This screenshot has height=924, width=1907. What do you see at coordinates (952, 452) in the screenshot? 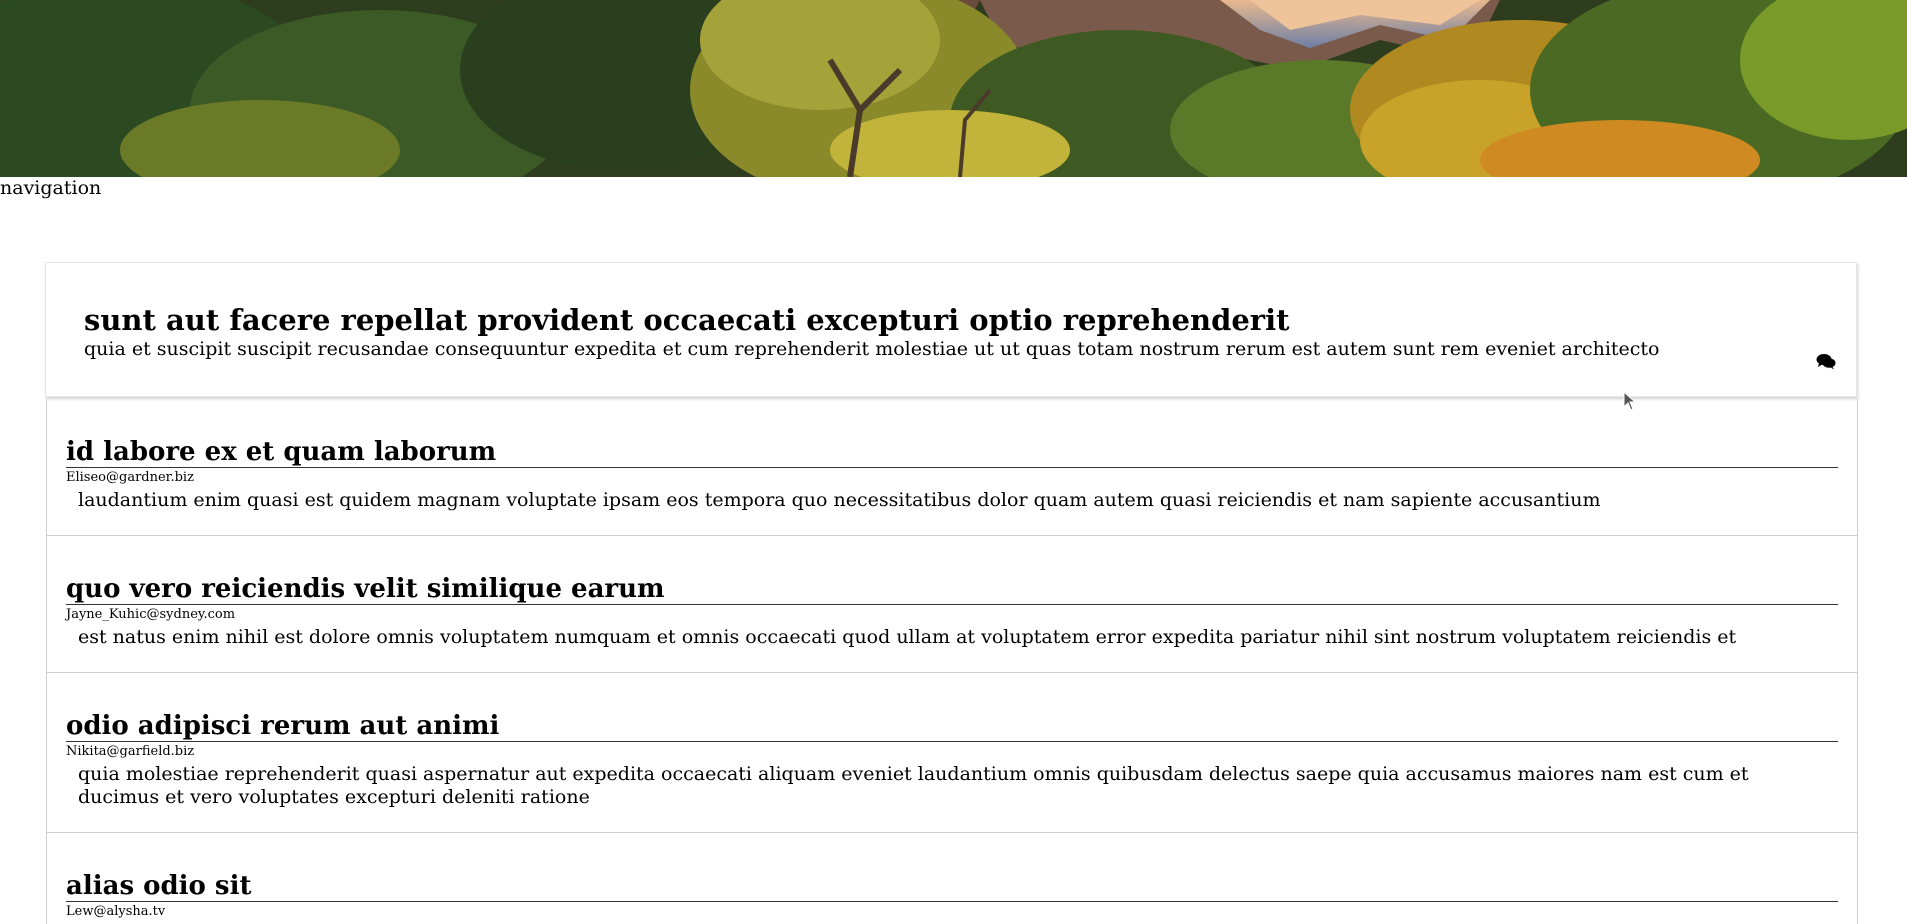
I see `comment-name: id labore ex et quam laborum` at bounding box center [952, 452].